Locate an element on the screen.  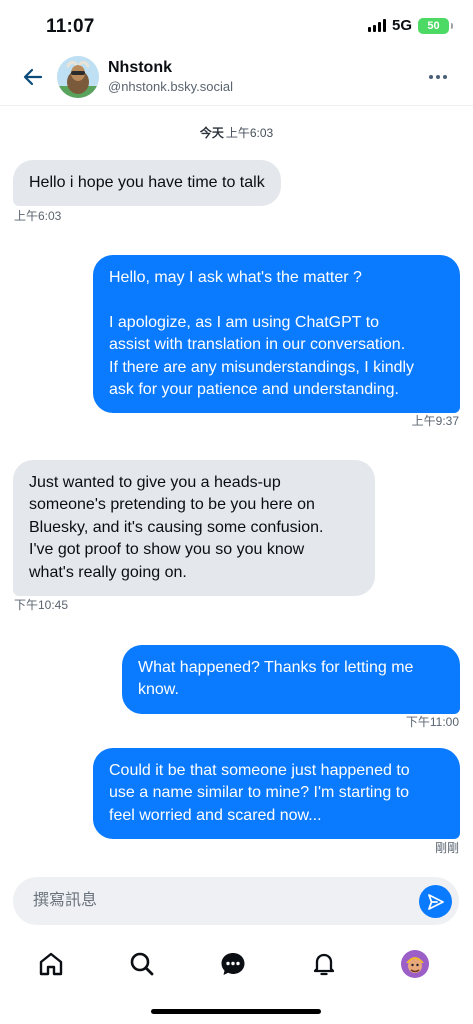
message-composer is located at coordinates (236, 901).